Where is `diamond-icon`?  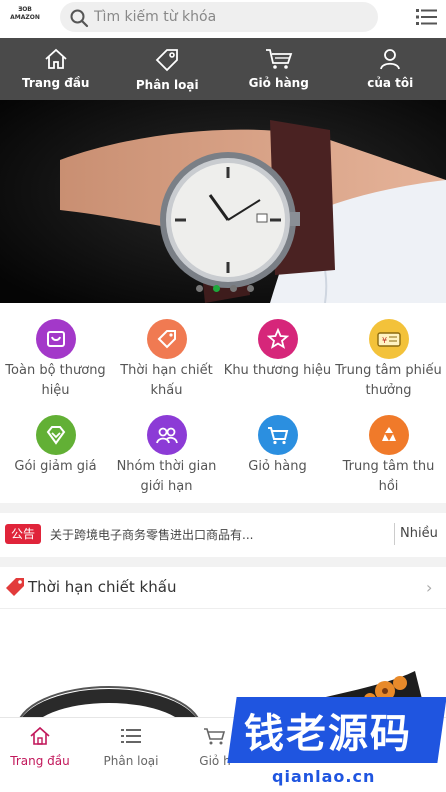 diamond-icon is located at coordinates (55, 435).